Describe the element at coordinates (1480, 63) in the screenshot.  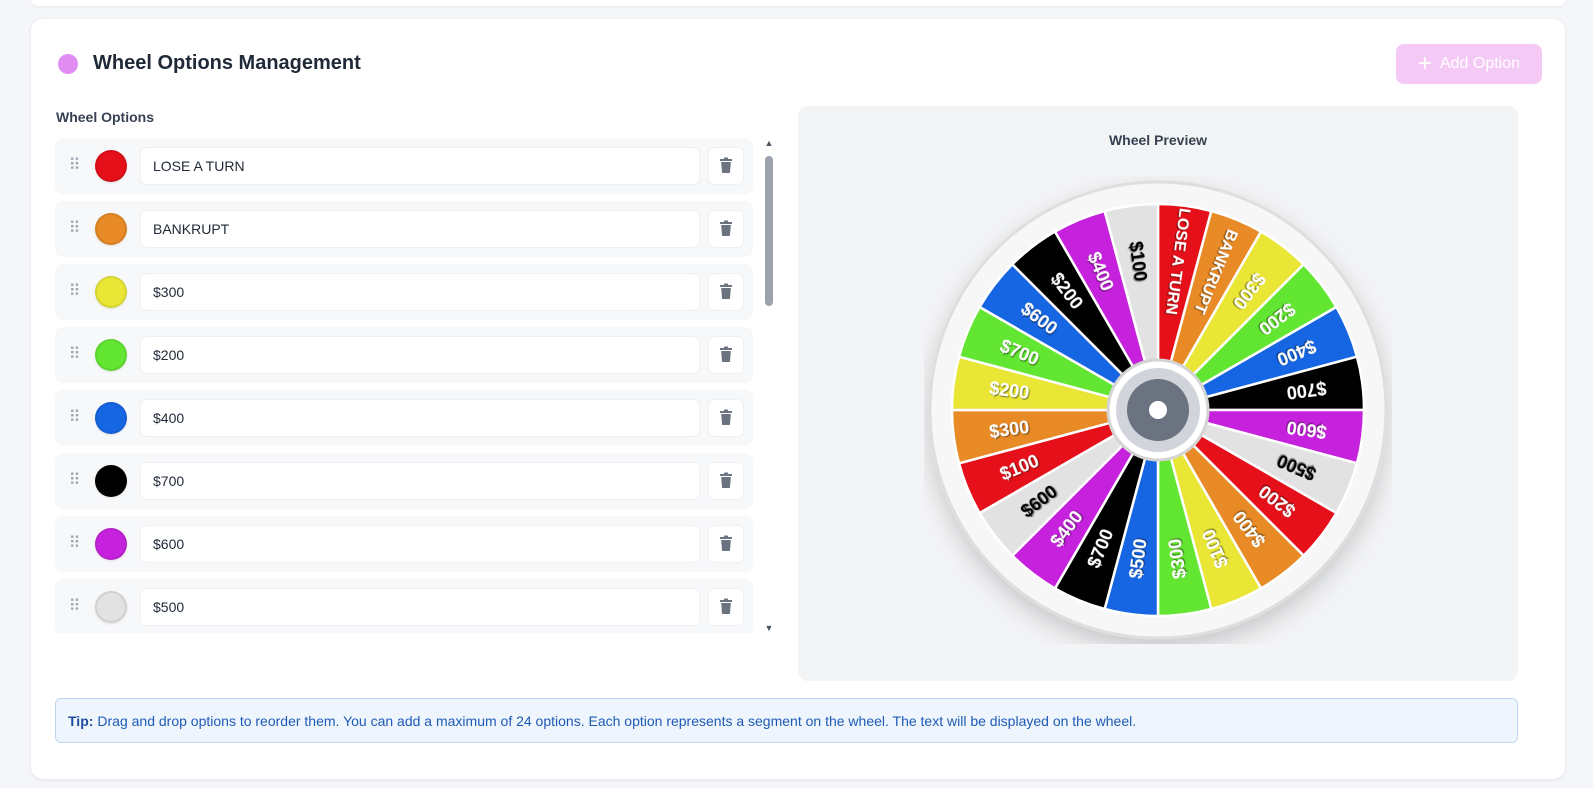
I see `add-option-label: Add Option` at that location.